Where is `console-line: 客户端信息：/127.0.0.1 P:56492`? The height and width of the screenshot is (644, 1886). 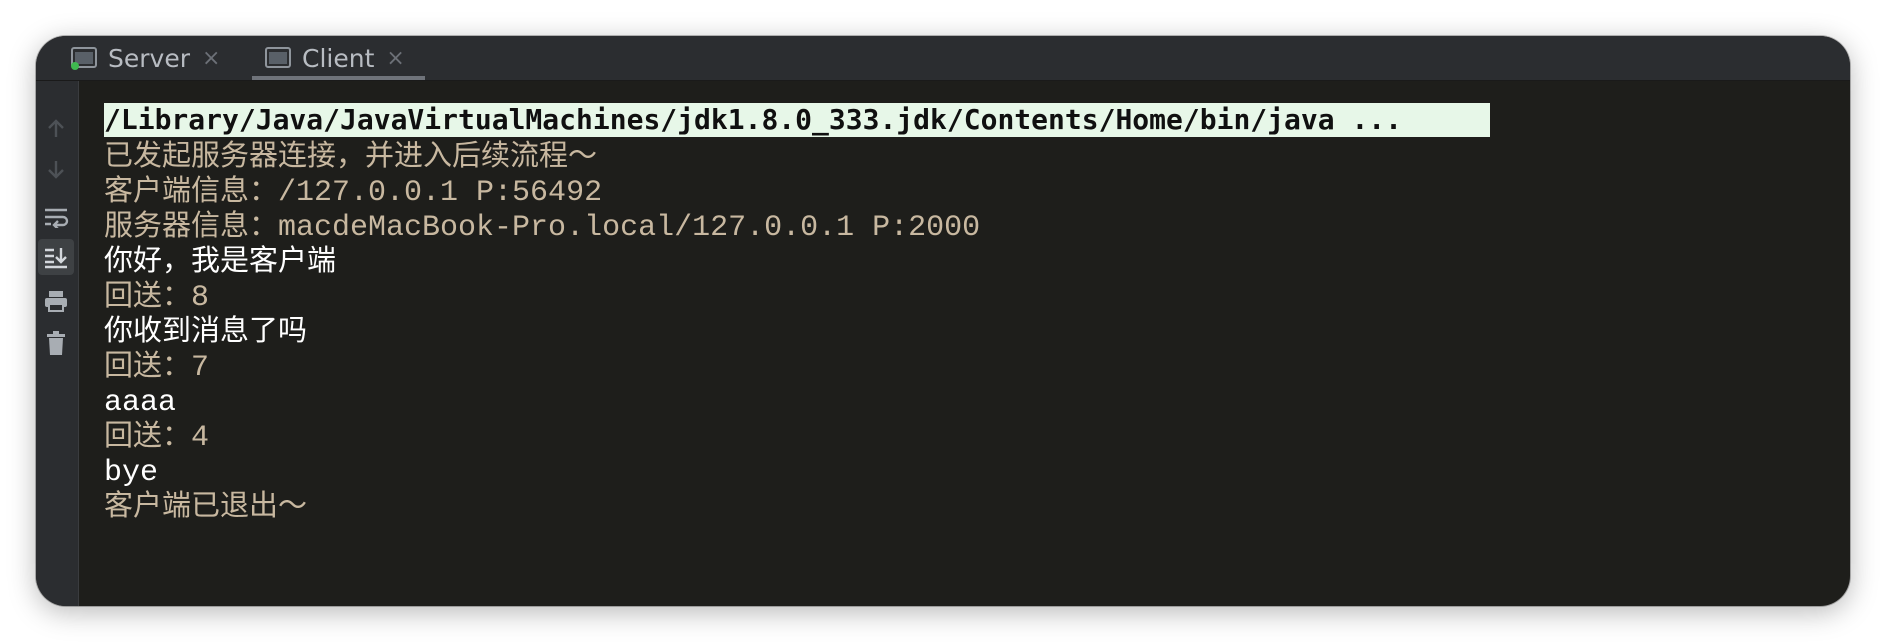 console-line: 客户端信息：/127.0.0.1 P:56492 is located at coordinates (353, 191).